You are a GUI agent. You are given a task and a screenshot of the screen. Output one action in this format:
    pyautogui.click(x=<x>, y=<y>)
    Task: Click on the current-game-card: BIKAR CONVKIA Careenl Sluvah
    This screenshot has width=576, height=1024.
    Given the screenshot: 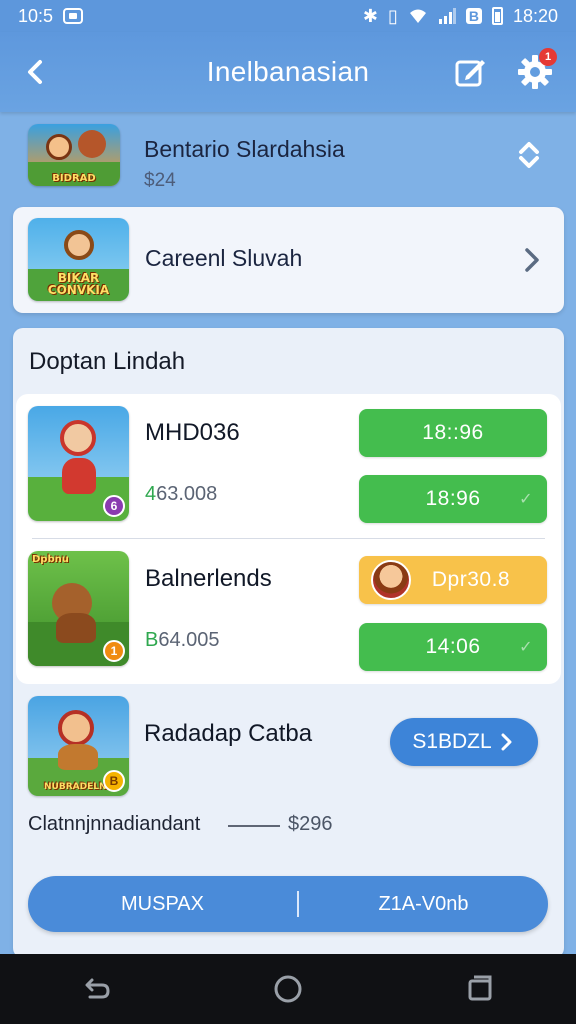 What is the action you would take?
    pyautogui.click(x=288, y=260)
    